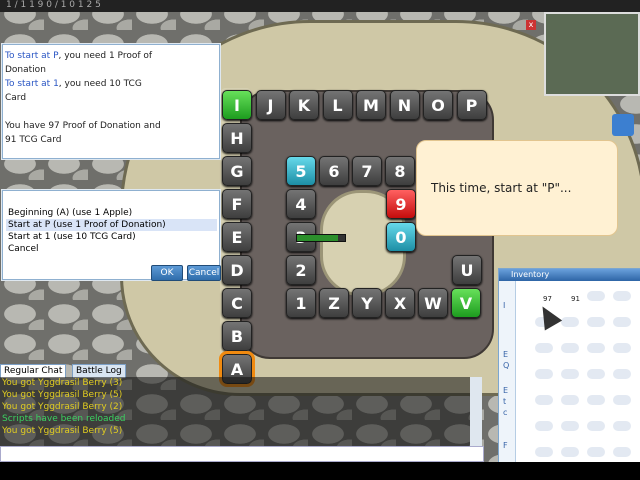 Image resolution: width=640 pixels, height=480 pixels. What do you see at coordinates (25, 70) in the screenshot?
I see `dialog-text: Donation` at bounding box center [25, 70].